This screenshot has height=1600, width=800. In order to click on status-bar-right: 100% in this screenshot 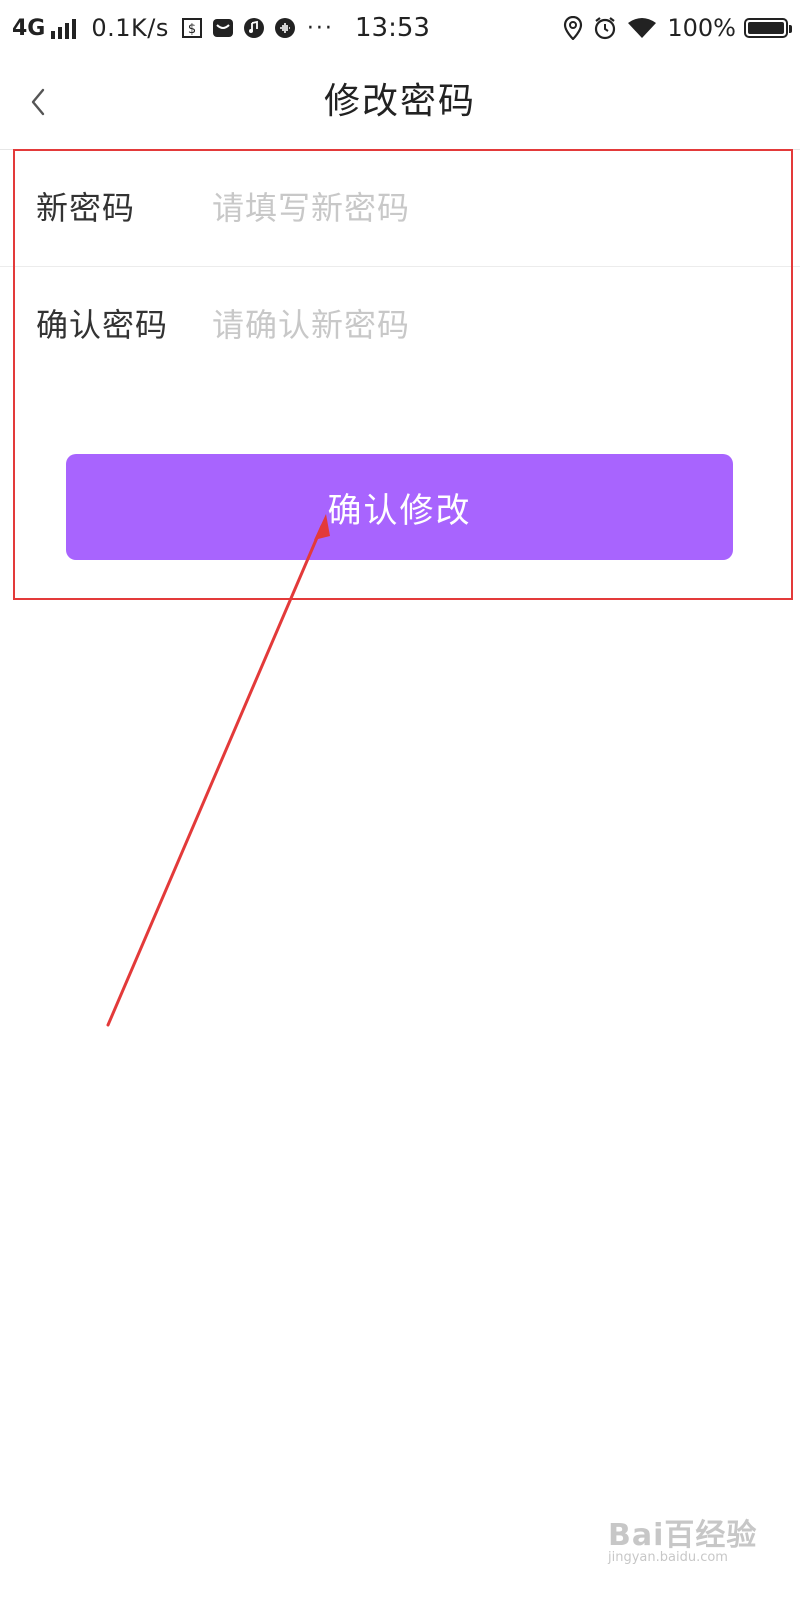, I will do `click(677, 28)`.